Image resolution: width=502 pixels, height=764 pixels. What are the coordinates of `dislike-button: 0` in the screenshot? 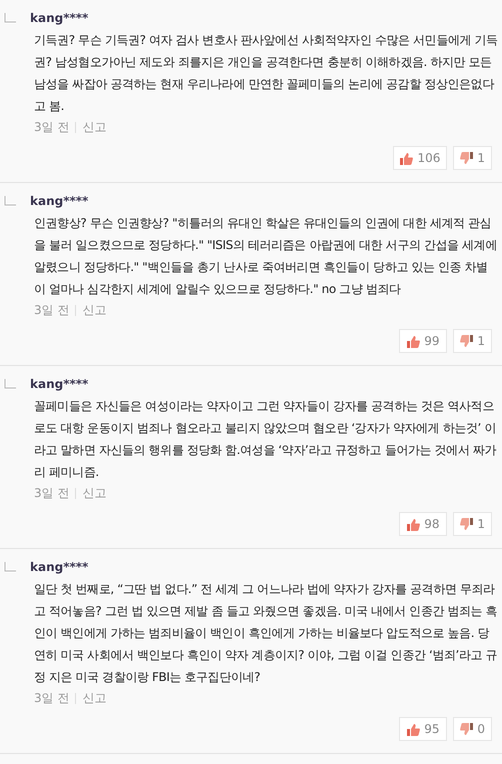 It's located at (472, 729).